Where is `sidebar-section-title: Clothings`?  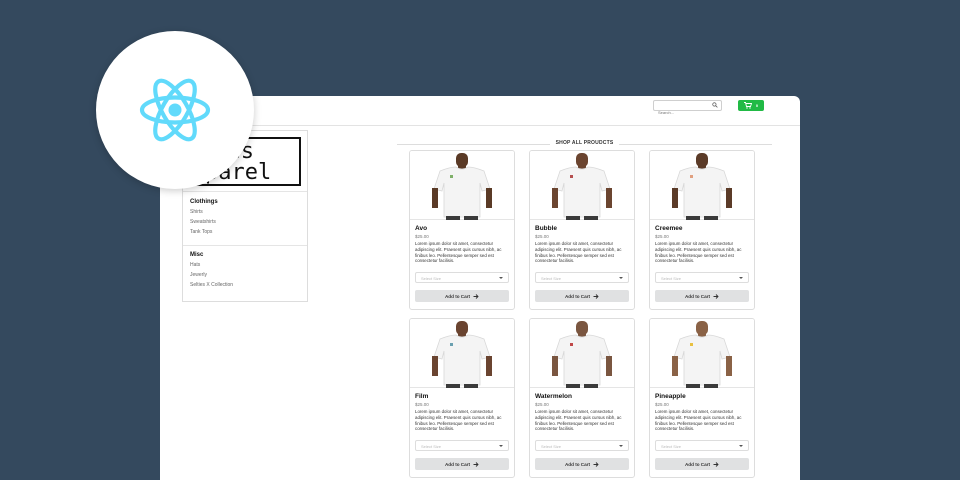
sidebar-section-title: Clothings is located at coordinates (204, 202).